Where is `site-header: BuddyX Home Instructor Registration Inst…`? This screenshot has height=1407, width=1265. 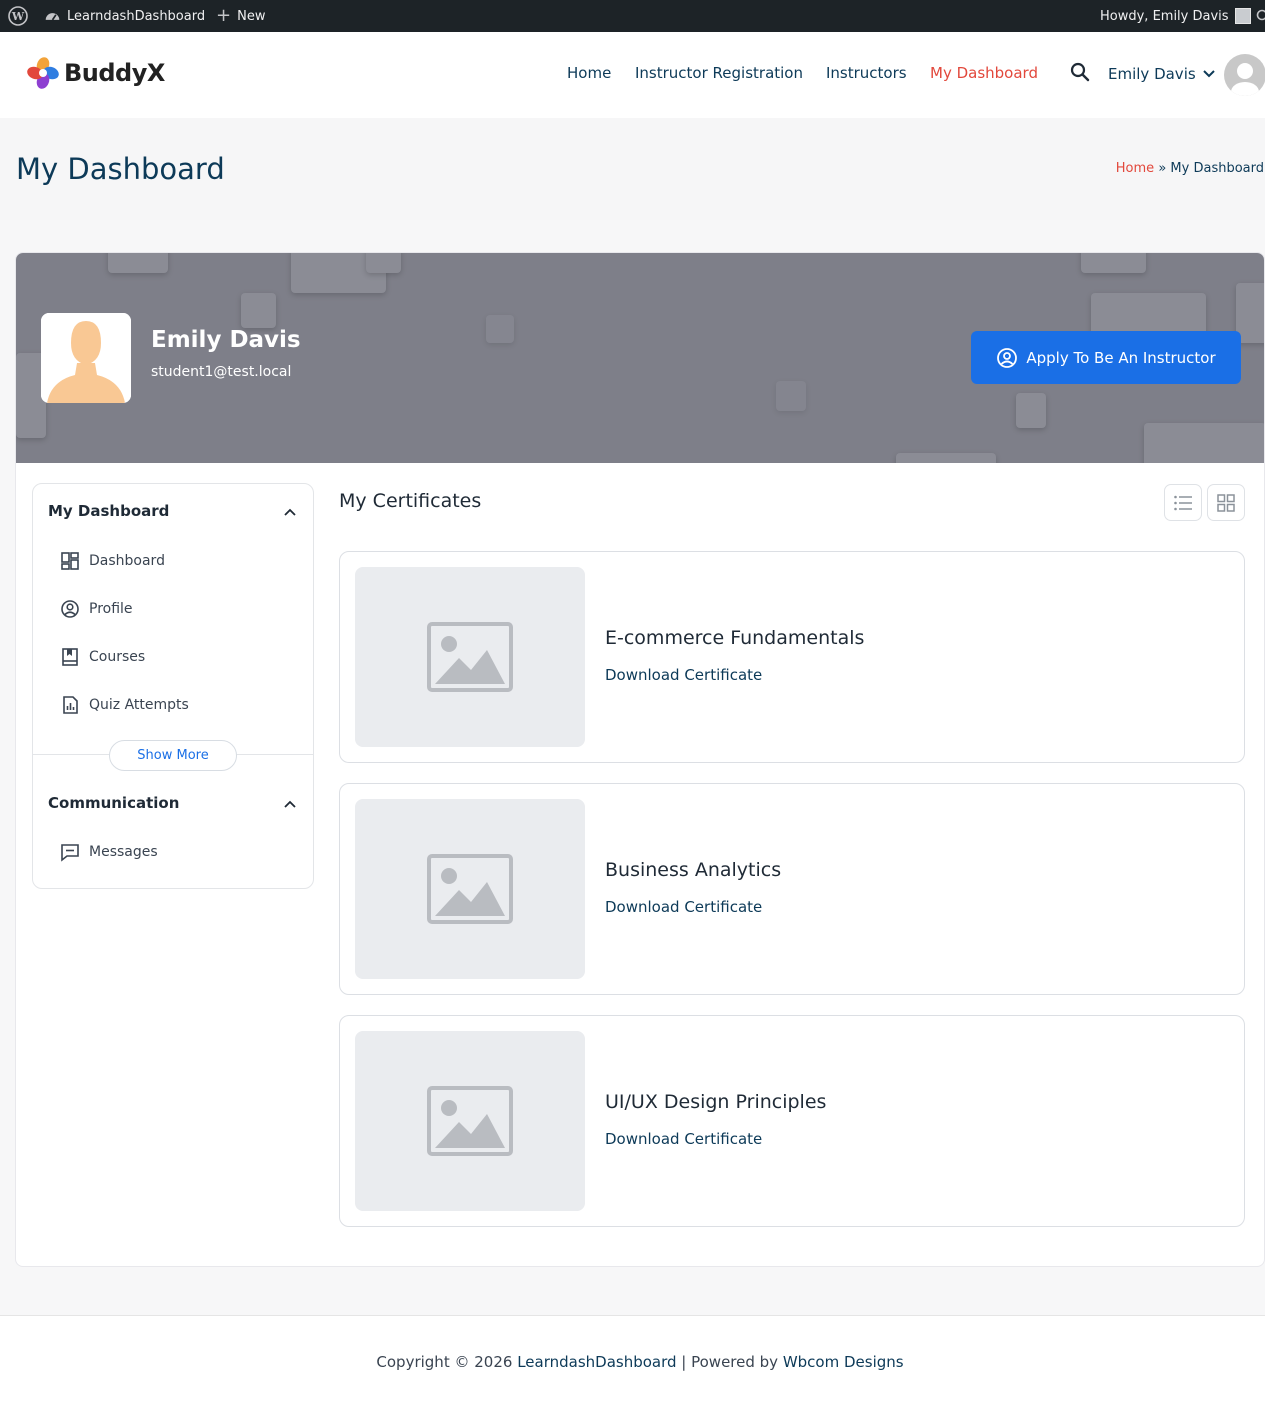 site-header: BuddyX Home Instructor Registration Inst… is located at coordinates (632, 75).